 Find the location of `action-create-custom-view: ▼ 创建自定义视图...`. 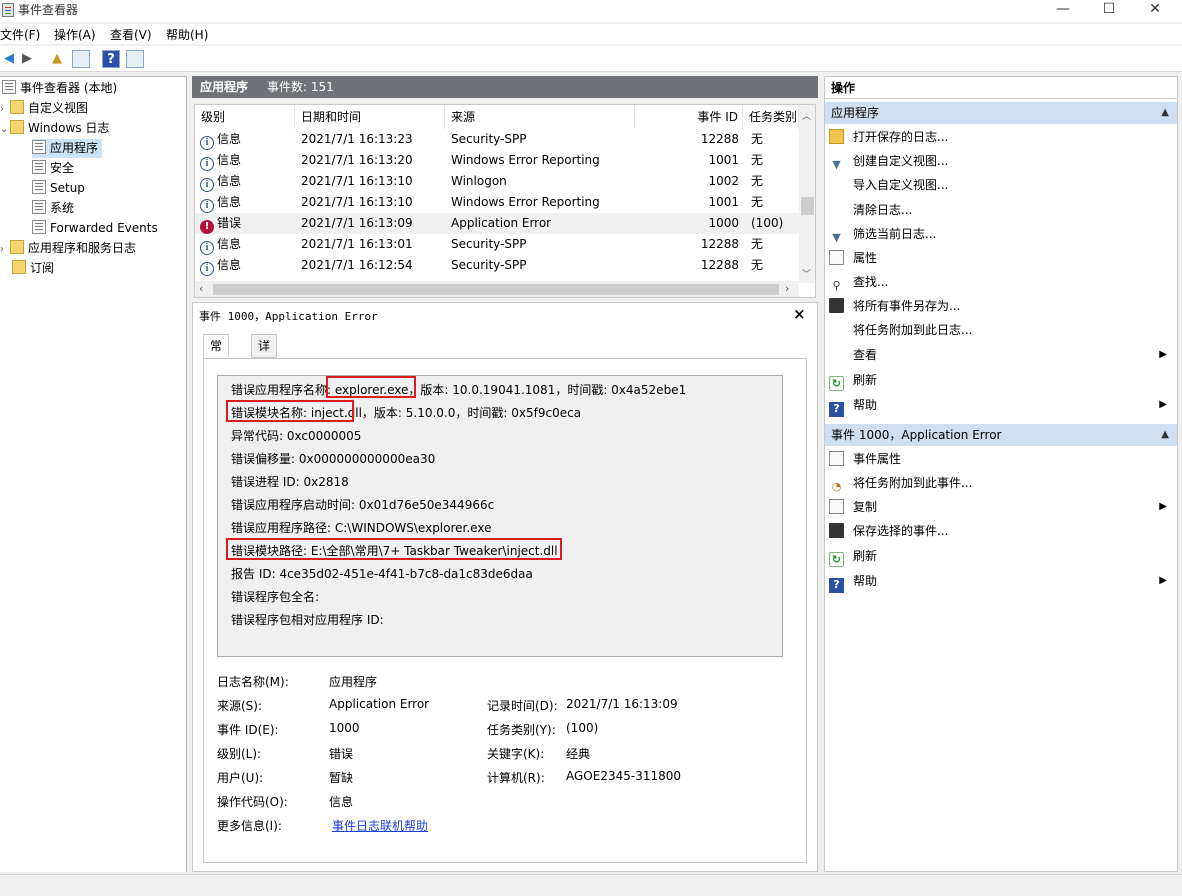

action-create-custom-view: ▼ 创建自定义视图... is located at coordinates (1001, 161).